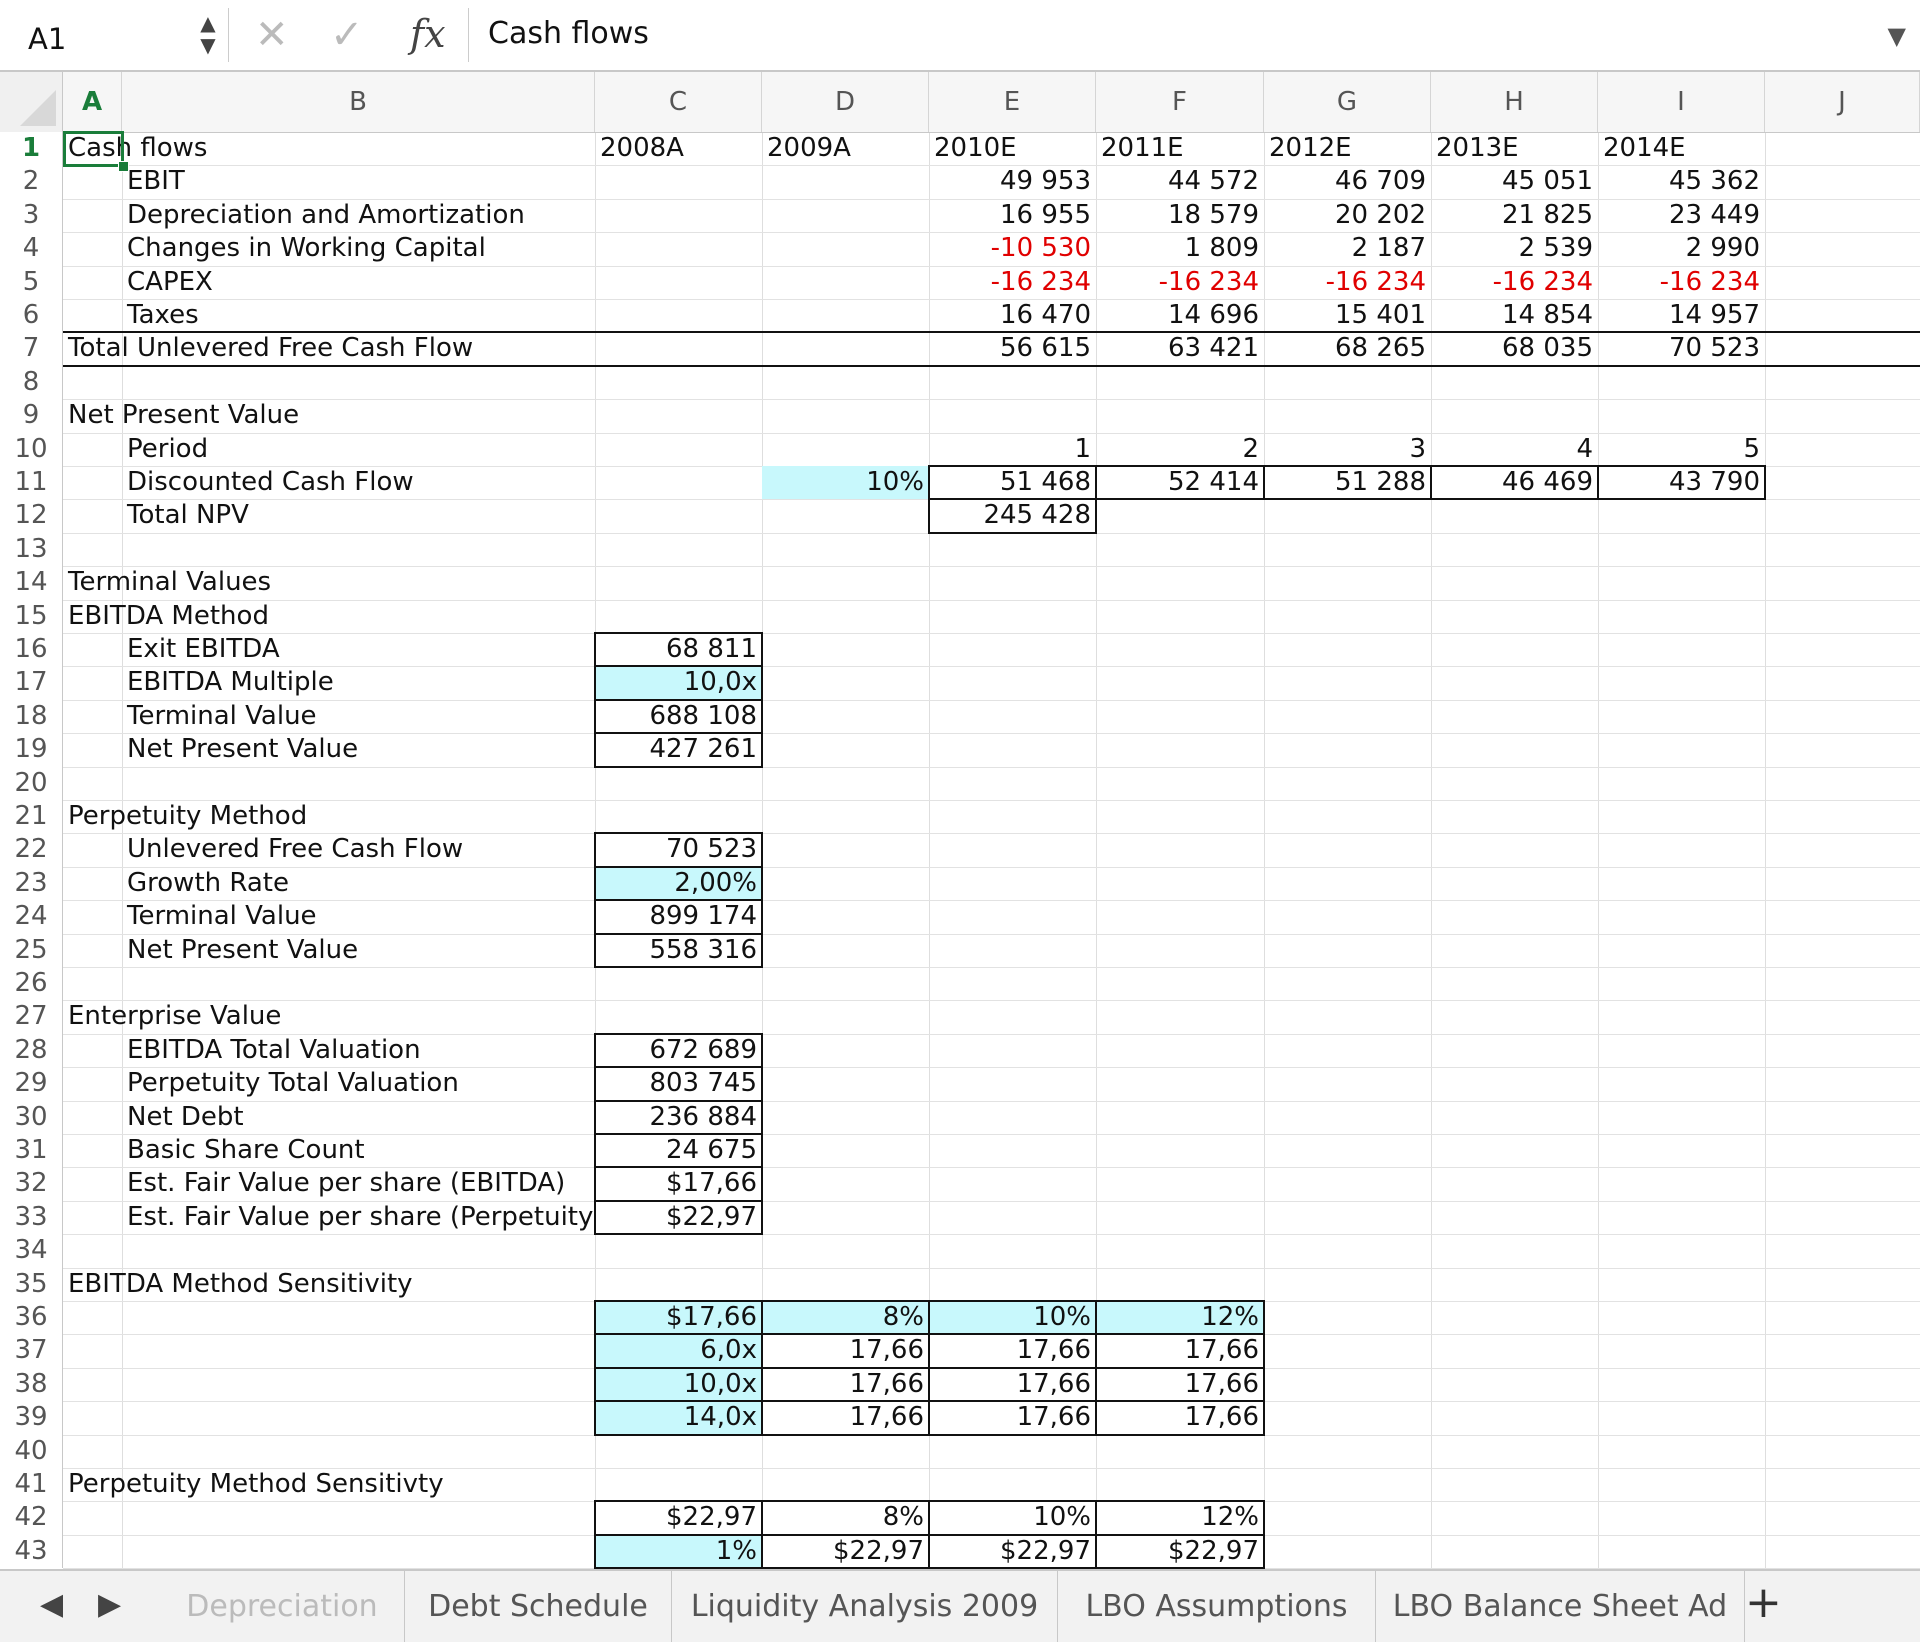  Describe the element at coordinates (678, 682) in the screenshot. I see `cell-c17: 10,0x` at that location.